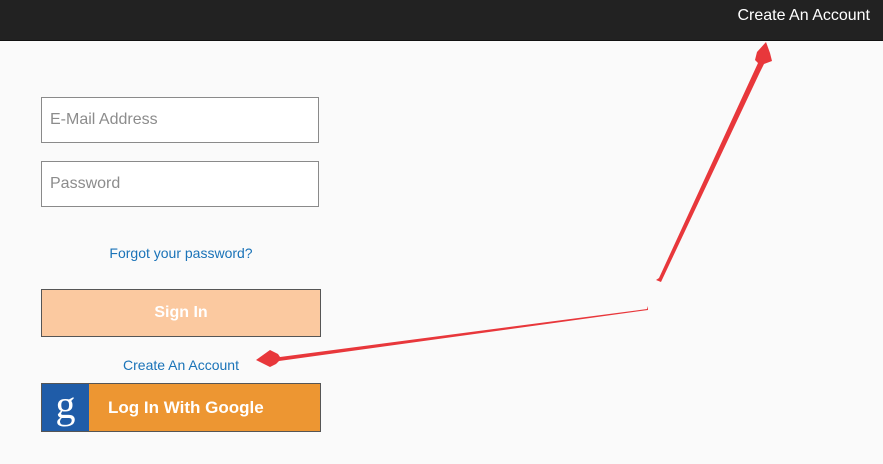 The width and height of the screenshot is (883, 464). Describe the element at coordinates (441, 20) in the screenshot. I see `top-navigation-bar: Create An Account` at that location.